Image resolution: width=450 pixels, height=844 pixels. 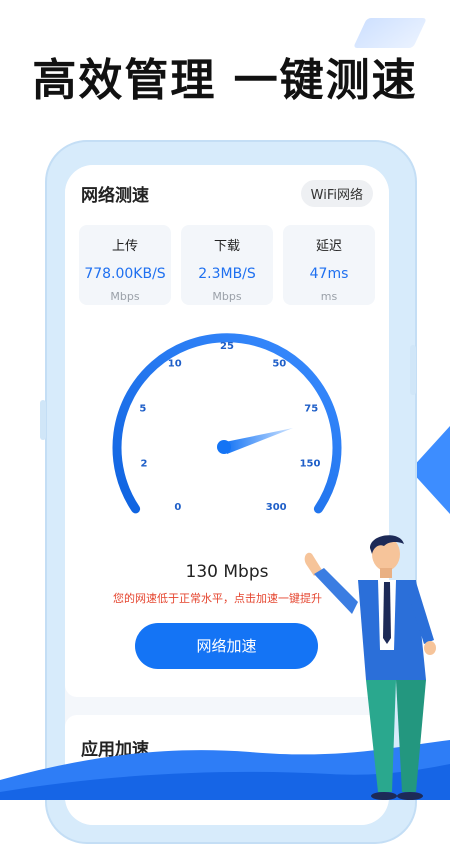 What do you see at coordinates (336, 193) in the screenshot?
I see `wifi-network-badge: WiFi网络` at bounding box center [336, 193].